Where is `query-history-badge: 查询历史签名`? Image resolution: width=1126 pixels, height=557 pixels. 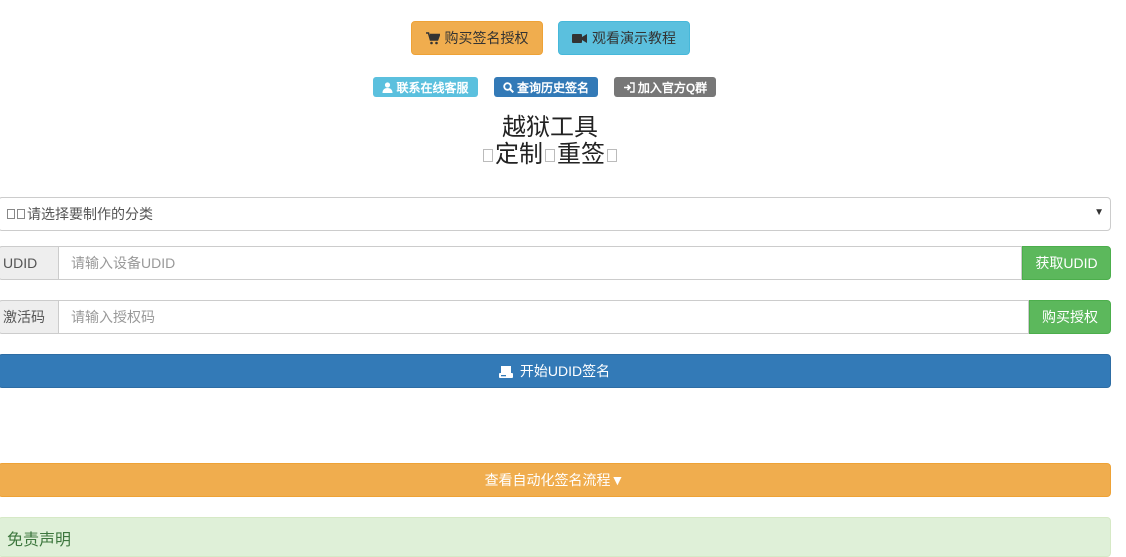
query-history-badge: 查询历史签名 is located at coordinates (546, 87).